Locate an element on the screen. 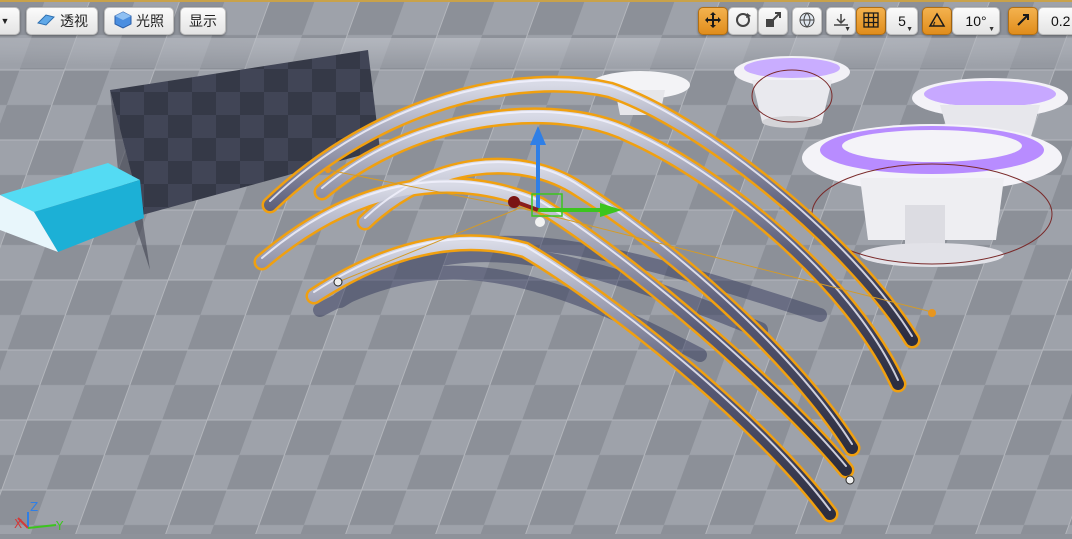 This screenshot has height=539, width=1072. scale-icon is located at coordinates (773, 21).